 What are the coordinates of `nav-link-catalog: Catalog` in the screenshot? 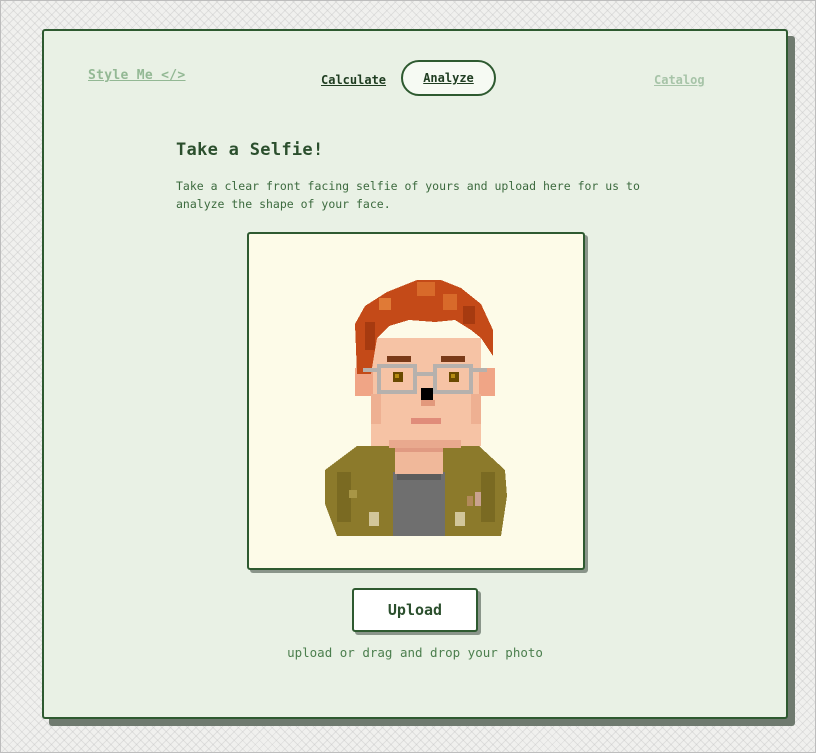 It's located at (679, 80).